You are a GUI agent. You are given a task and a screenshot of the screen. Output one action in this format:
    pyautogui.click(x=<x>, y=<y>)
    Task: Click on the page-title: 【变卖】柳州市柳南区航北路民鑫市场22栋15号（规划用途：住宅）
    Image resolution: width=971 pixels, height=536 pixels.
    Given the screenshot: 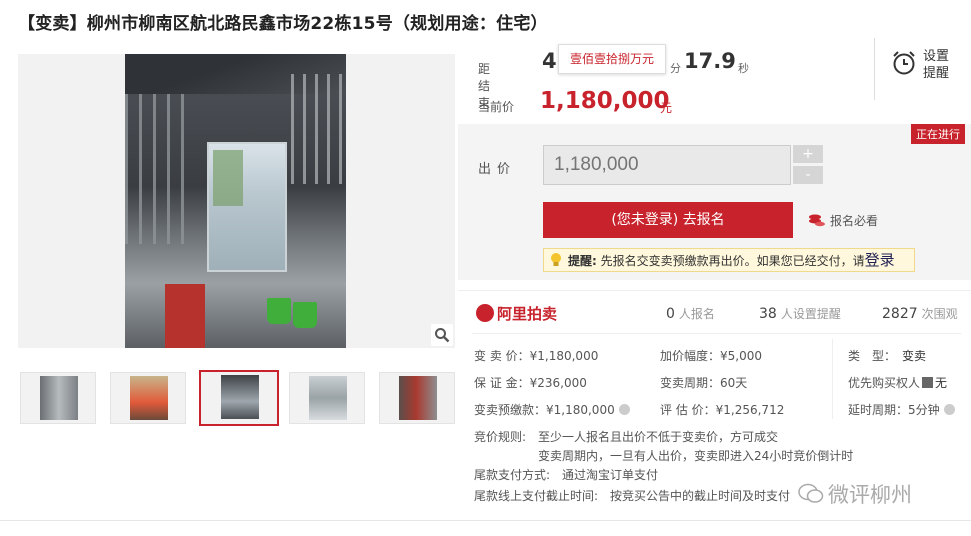 What is the action you would take?
    pyautogui.click(x=283, y=24)
    